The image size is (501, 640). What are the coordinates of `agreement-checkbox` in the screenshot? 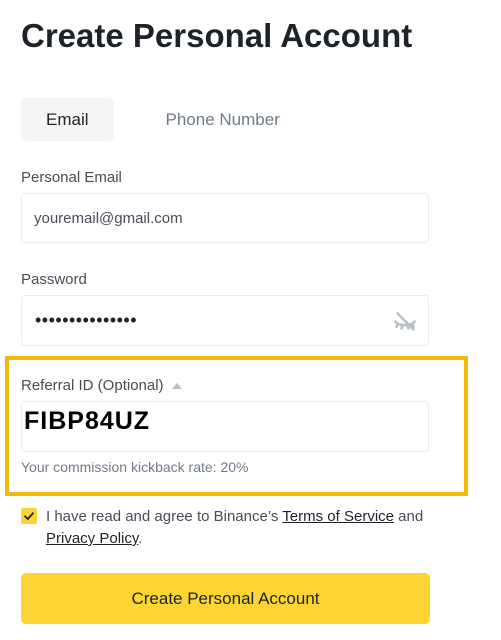 It's located at (29, 516).